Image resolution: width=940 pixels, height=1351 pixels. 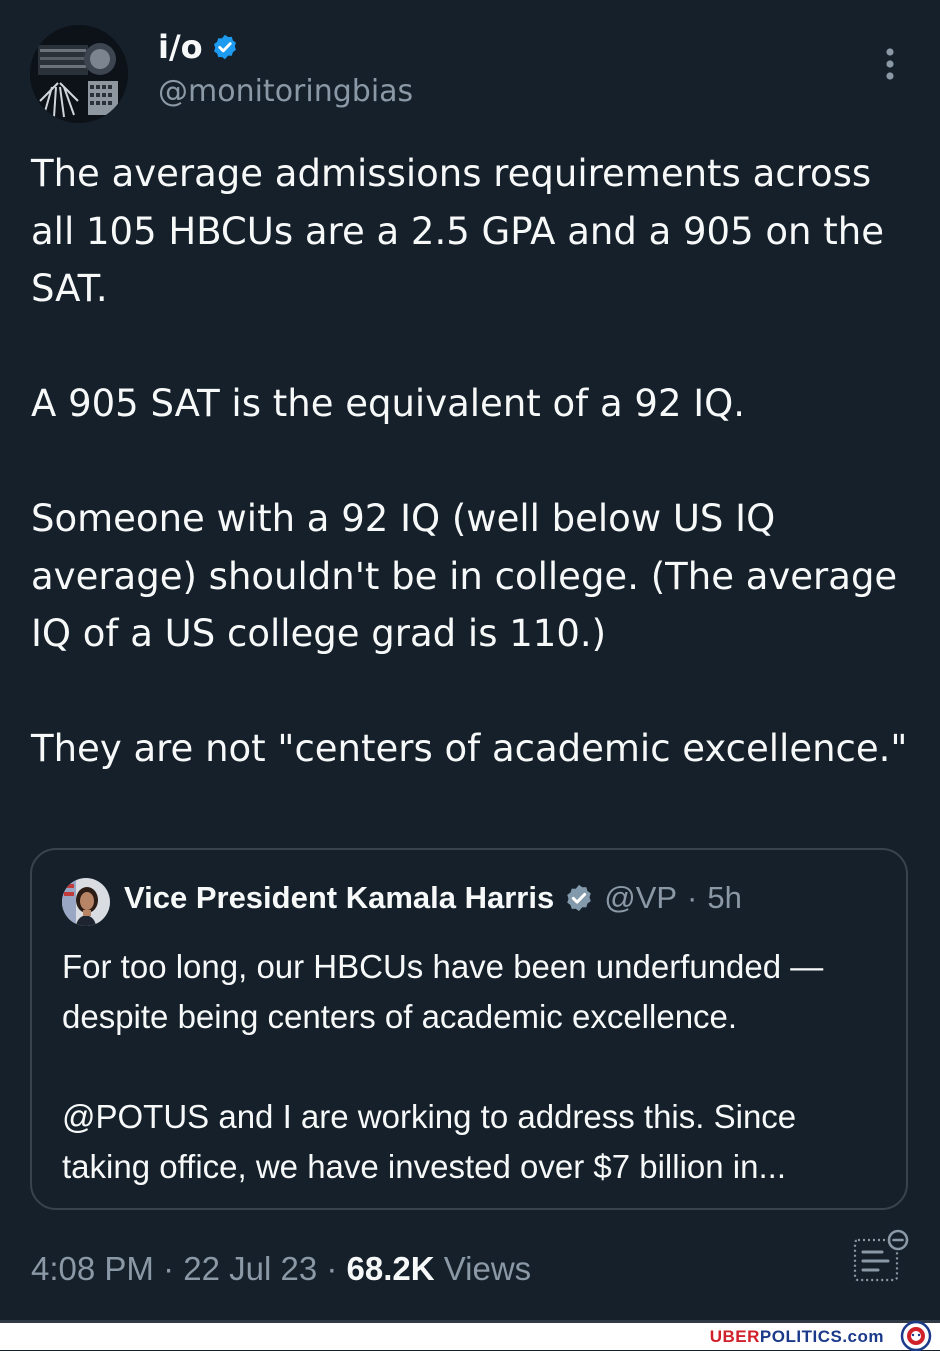 What do you see at coordinates (390, 1268) in the screenshot?
I see `views-count: 68.2K` at bounding box center [390, 1268].